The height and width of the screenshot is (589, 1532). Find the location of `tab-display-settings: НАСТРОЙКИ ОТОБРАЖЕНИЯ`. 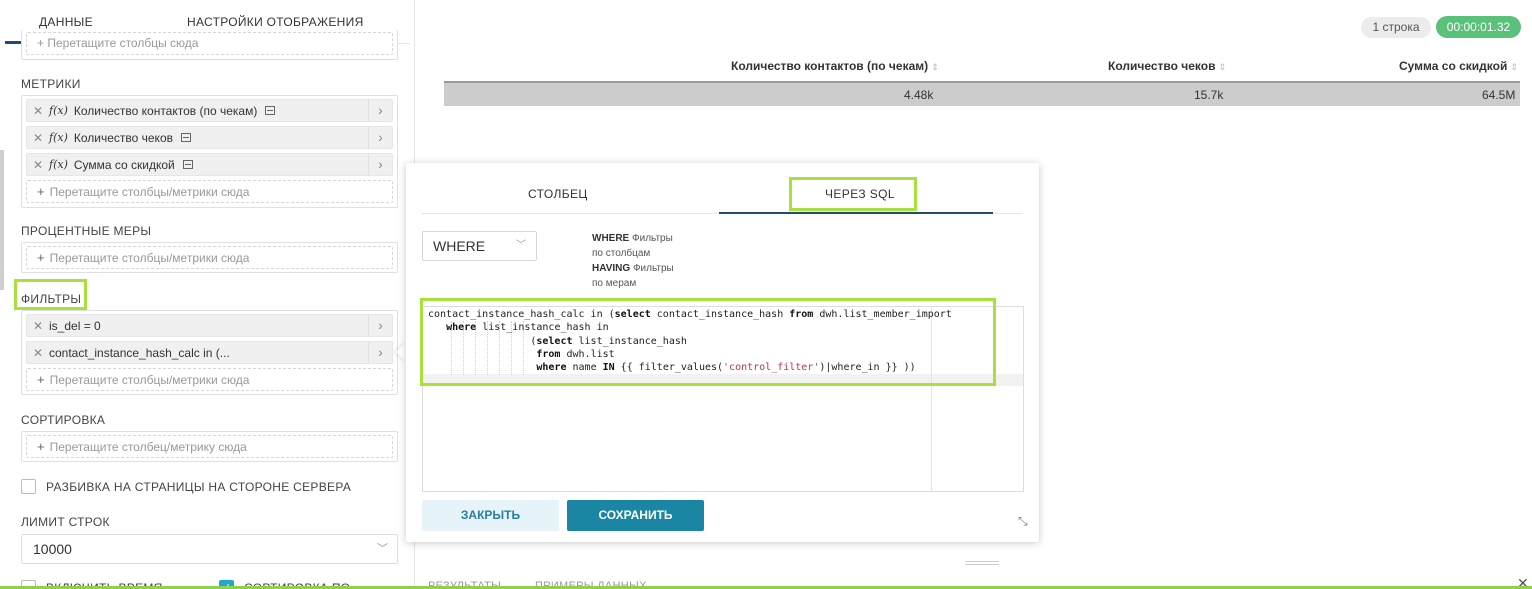

tab-display-settings: НАСТРОЙКИ ОТОБРАЖЕНИЯ is located at coordinates (275, 22).